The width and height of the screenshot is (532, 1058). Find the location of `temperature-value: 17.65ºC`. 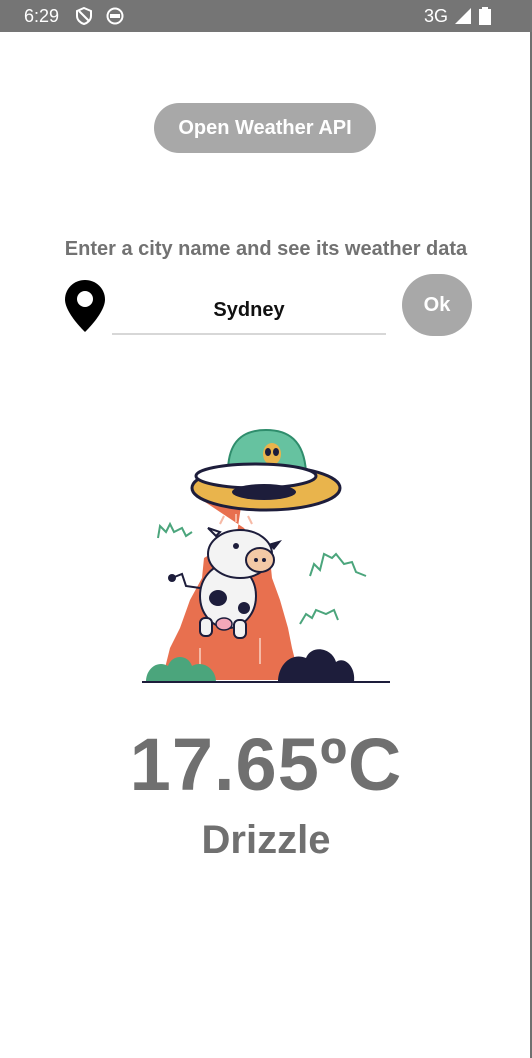

temperature-value: 17.65ºC is located at coordinates (266, 764).